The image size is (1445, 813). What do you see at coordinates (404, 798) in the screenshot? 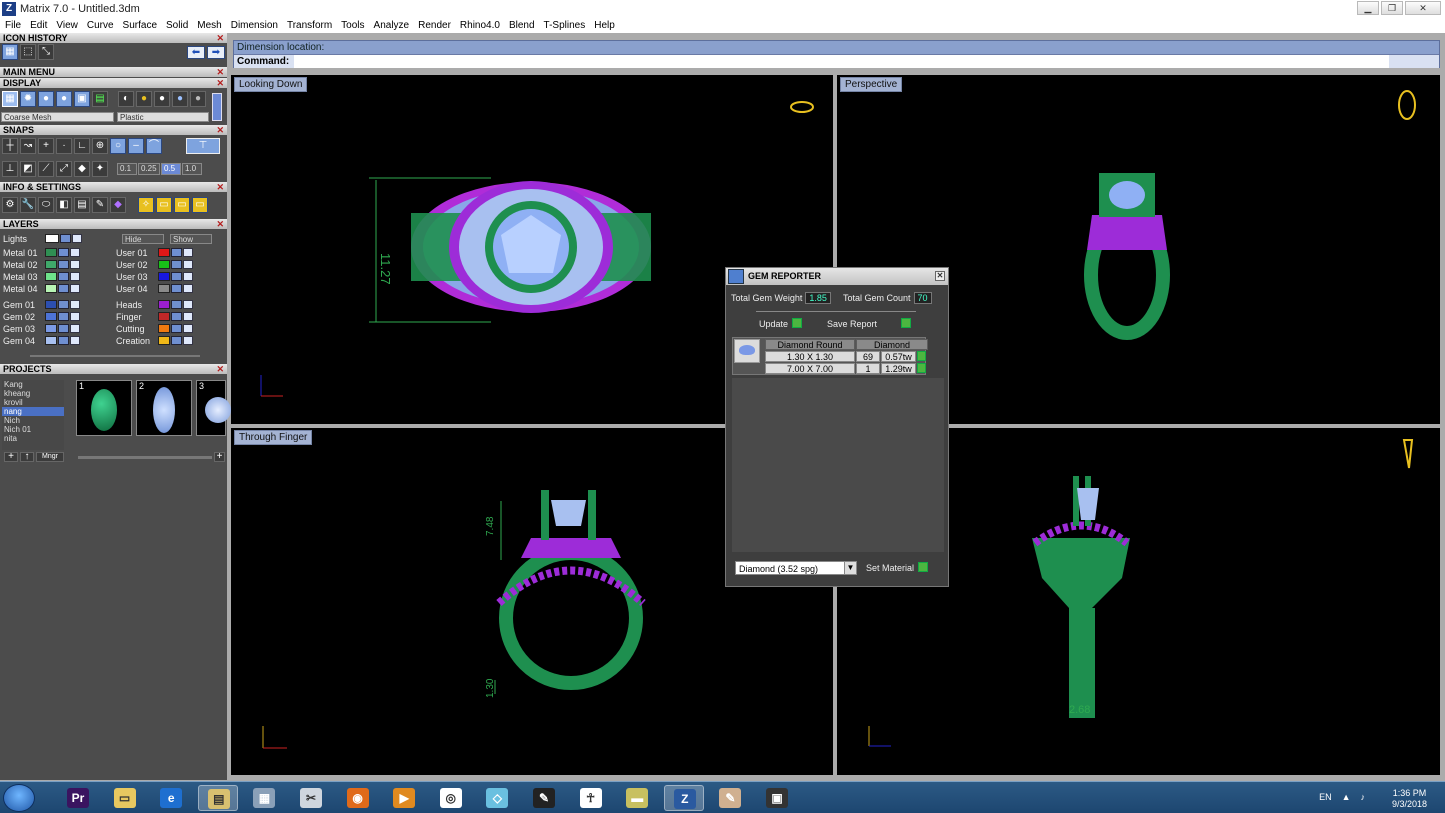
I see `taskbar-media-icon: ▶` at bounding box center [404, 798].